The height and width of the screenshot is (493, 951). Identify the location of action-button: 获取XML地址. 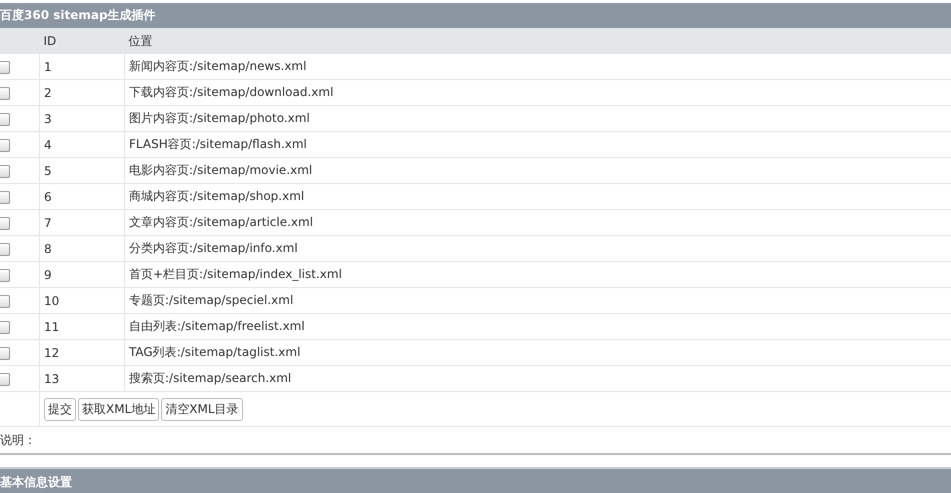
(119, 409).